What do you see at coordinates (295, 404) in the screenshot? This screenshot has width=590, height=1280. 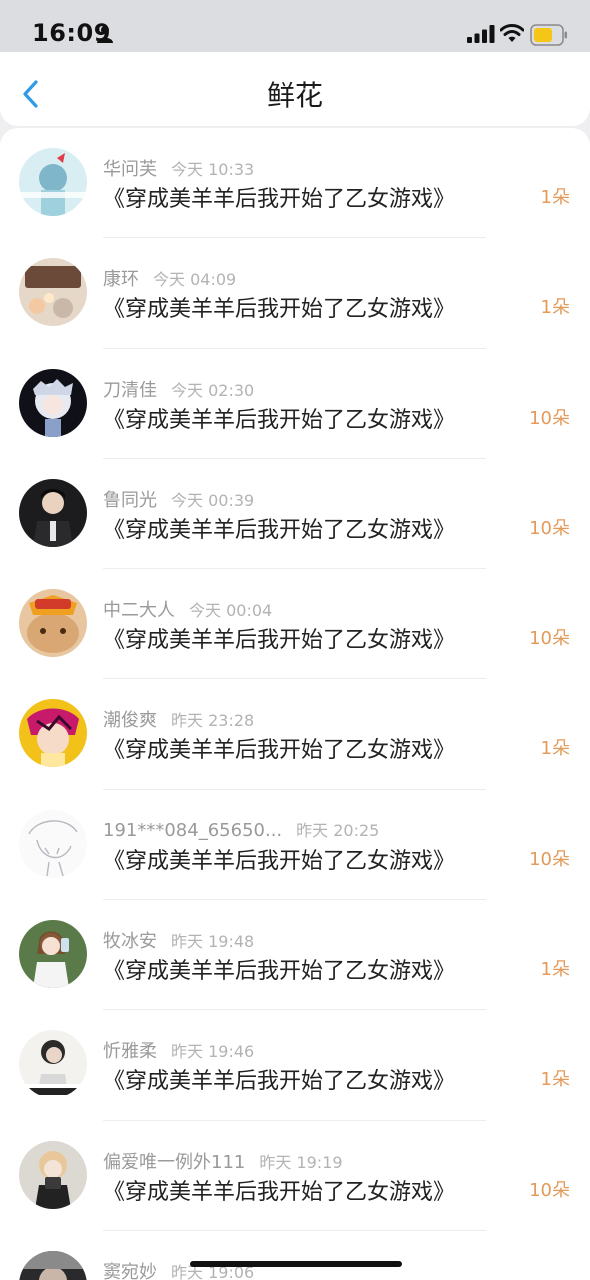 I see `list-item: 刀清佳 今天 02:30 《穿成美羊羊后我开始了乙女游戏》 10朵` at bounding box center [295, 404].